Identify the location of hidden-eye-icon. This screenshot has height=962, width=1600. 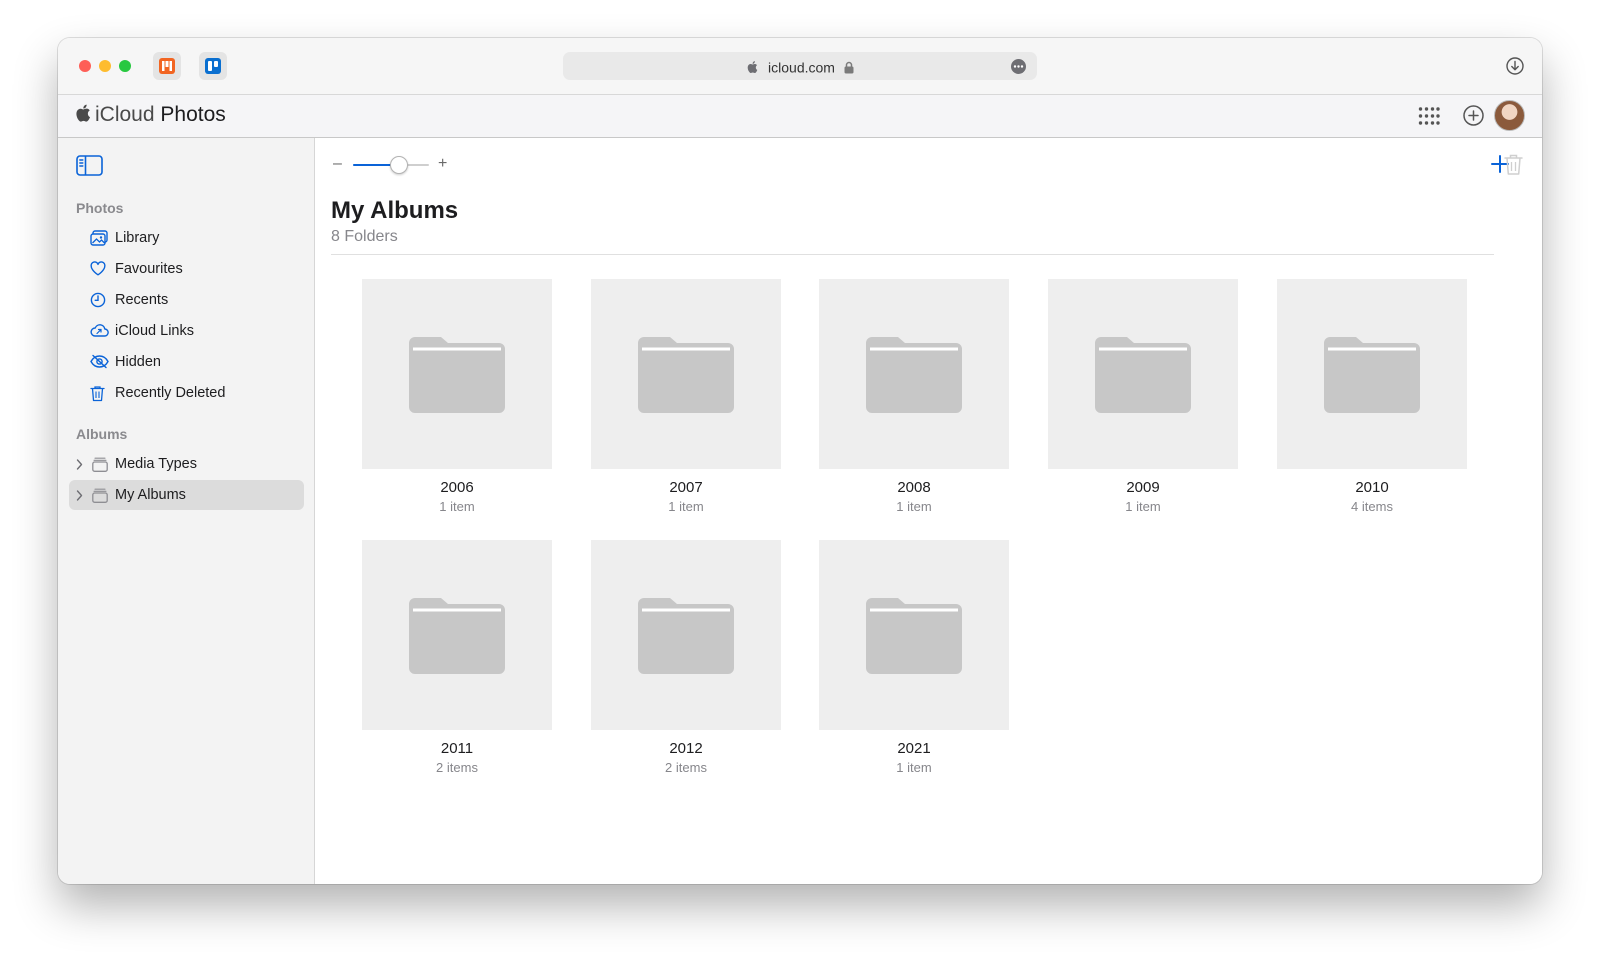
(99, 361).